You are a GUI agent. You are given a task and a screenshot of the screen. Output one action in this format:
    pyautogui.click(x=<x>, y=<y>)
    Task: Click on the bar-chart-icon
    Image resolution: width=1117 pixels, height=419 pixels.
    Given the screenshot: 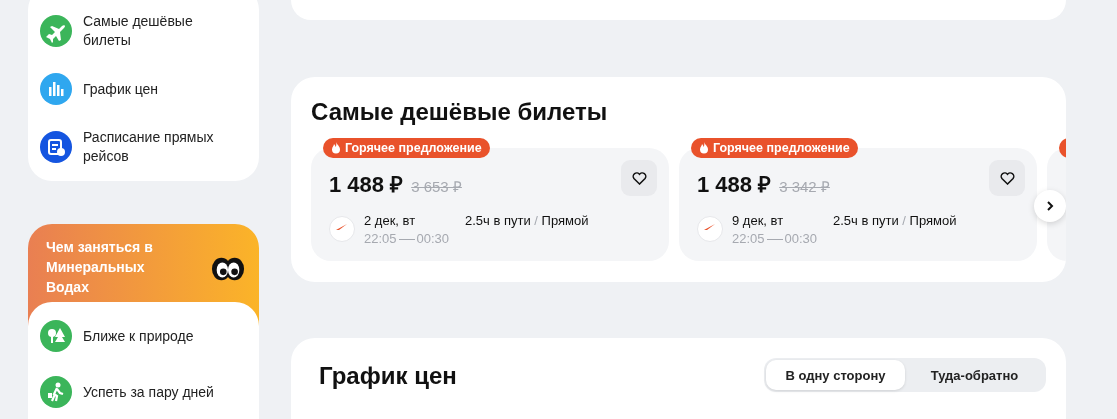 What is the action you would take?
    pyautogui.click(x=56, y=89)
    